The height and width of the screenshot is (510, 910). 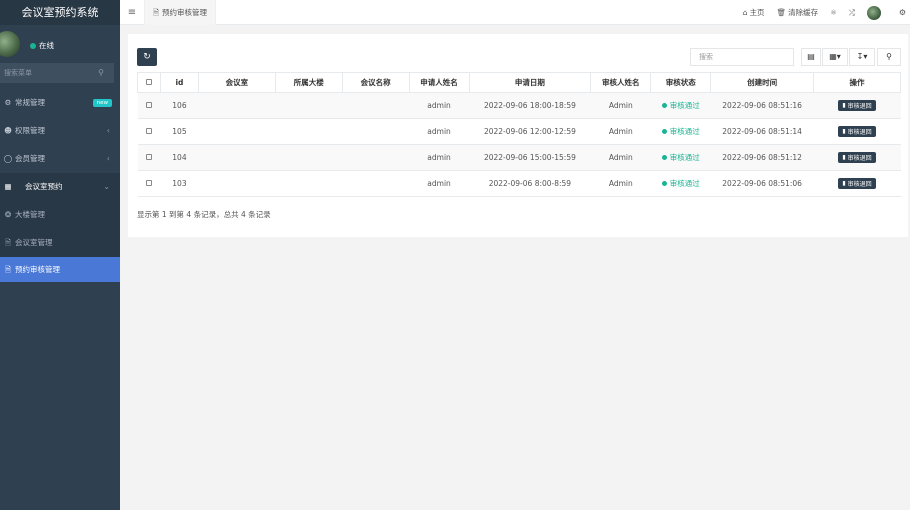 I want to click on top-avatar, so click(x=873, y=12).